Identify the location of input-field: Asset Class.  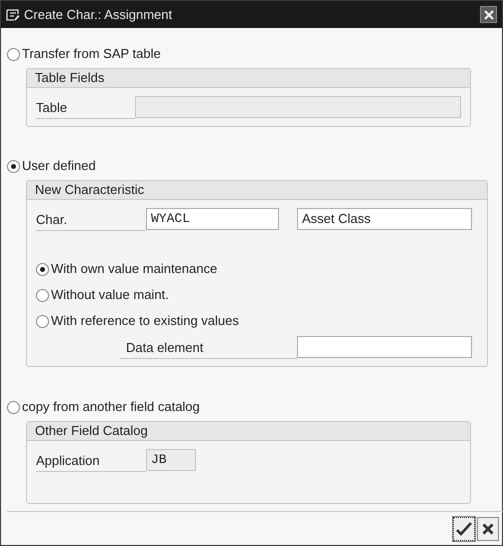
(384, 219).